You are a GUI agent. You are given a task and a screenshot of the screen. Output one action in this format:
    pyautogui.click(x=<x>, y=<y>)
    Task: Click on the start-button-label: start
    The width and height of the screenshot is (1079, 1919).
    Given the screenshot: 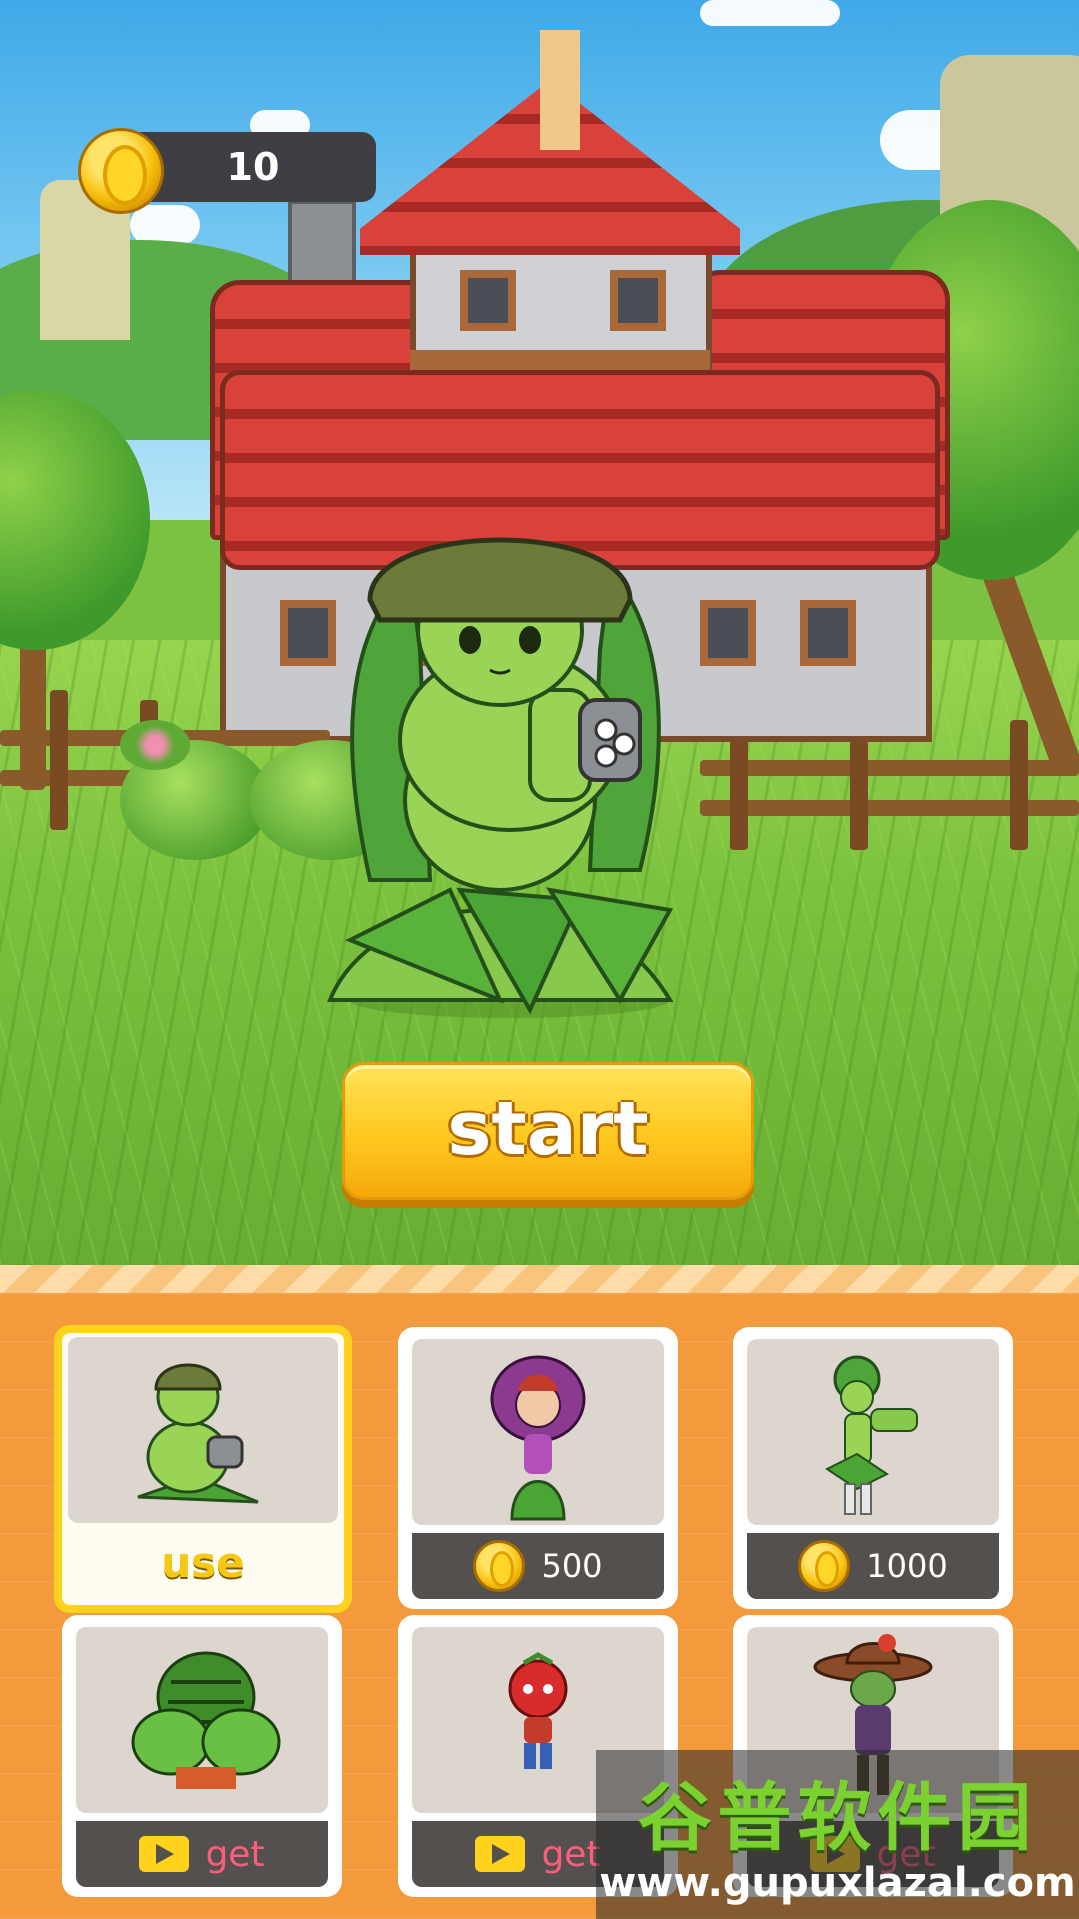 What is the action you would take?
    pyautogui.click(x=548, y=1129)
    